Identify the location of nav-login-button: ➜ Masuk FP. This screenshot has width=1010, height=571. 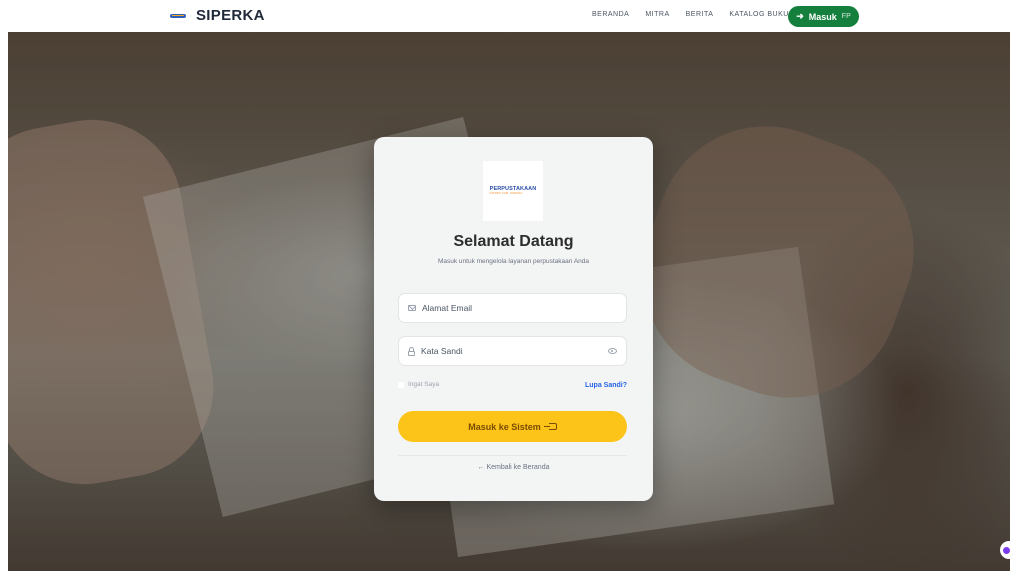
(823, 16).